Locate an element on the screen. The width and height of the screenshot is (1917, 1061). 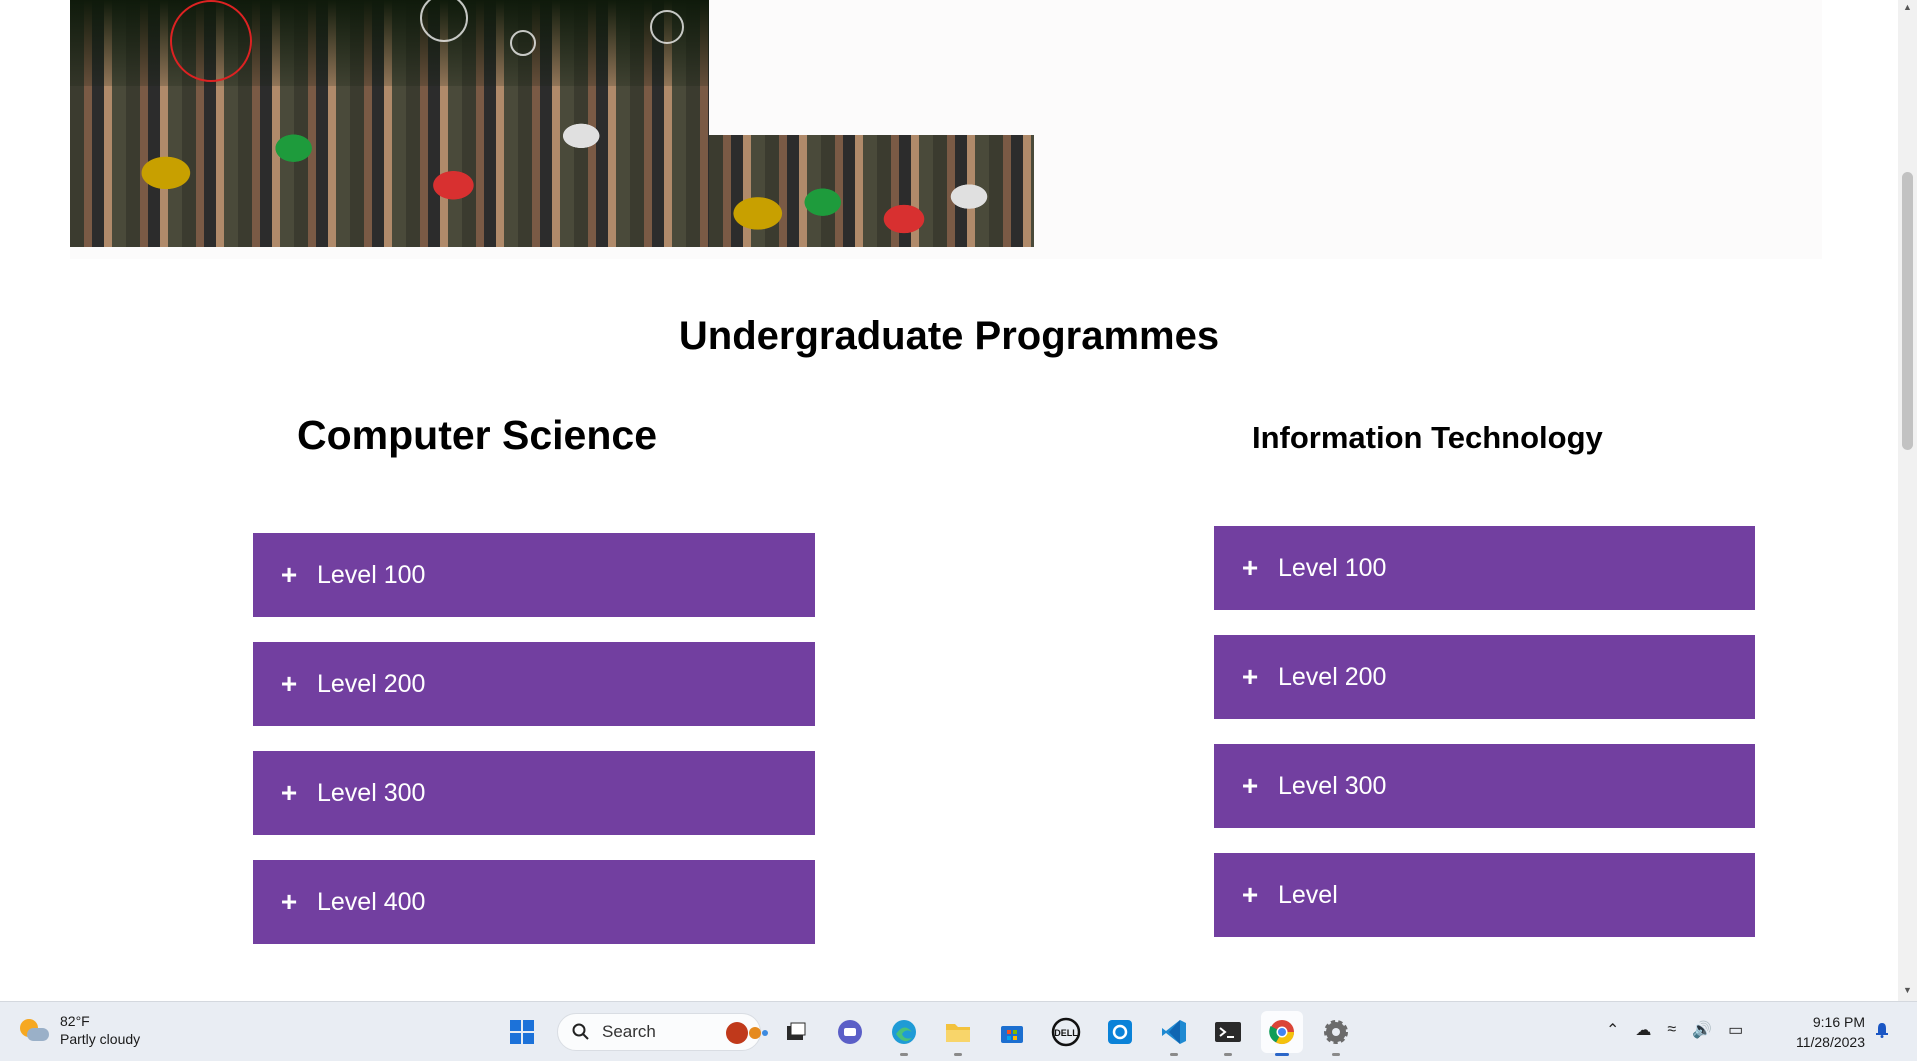
scroll-up-icon: ▲ is located at coordinates (1907, 7).